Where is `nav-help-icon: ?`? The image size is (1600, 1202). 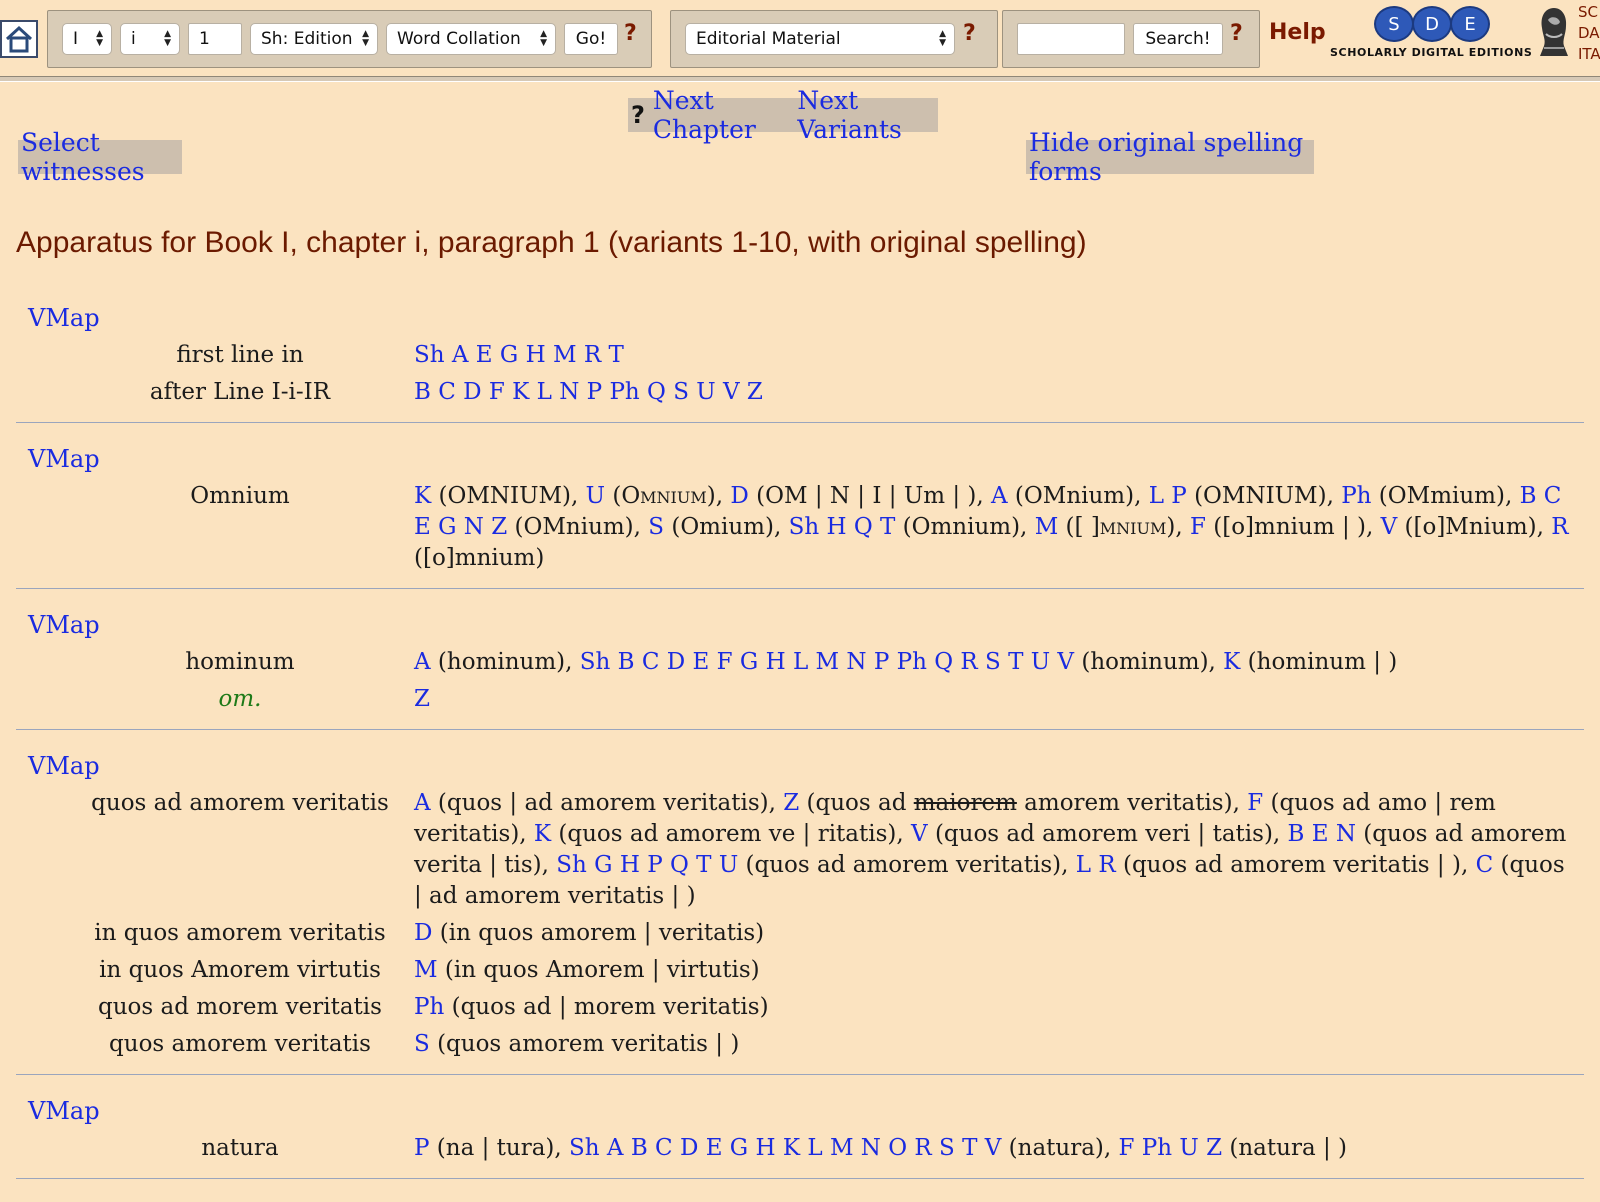
nav-help-icon: ? is located at coordinates (638, 115).